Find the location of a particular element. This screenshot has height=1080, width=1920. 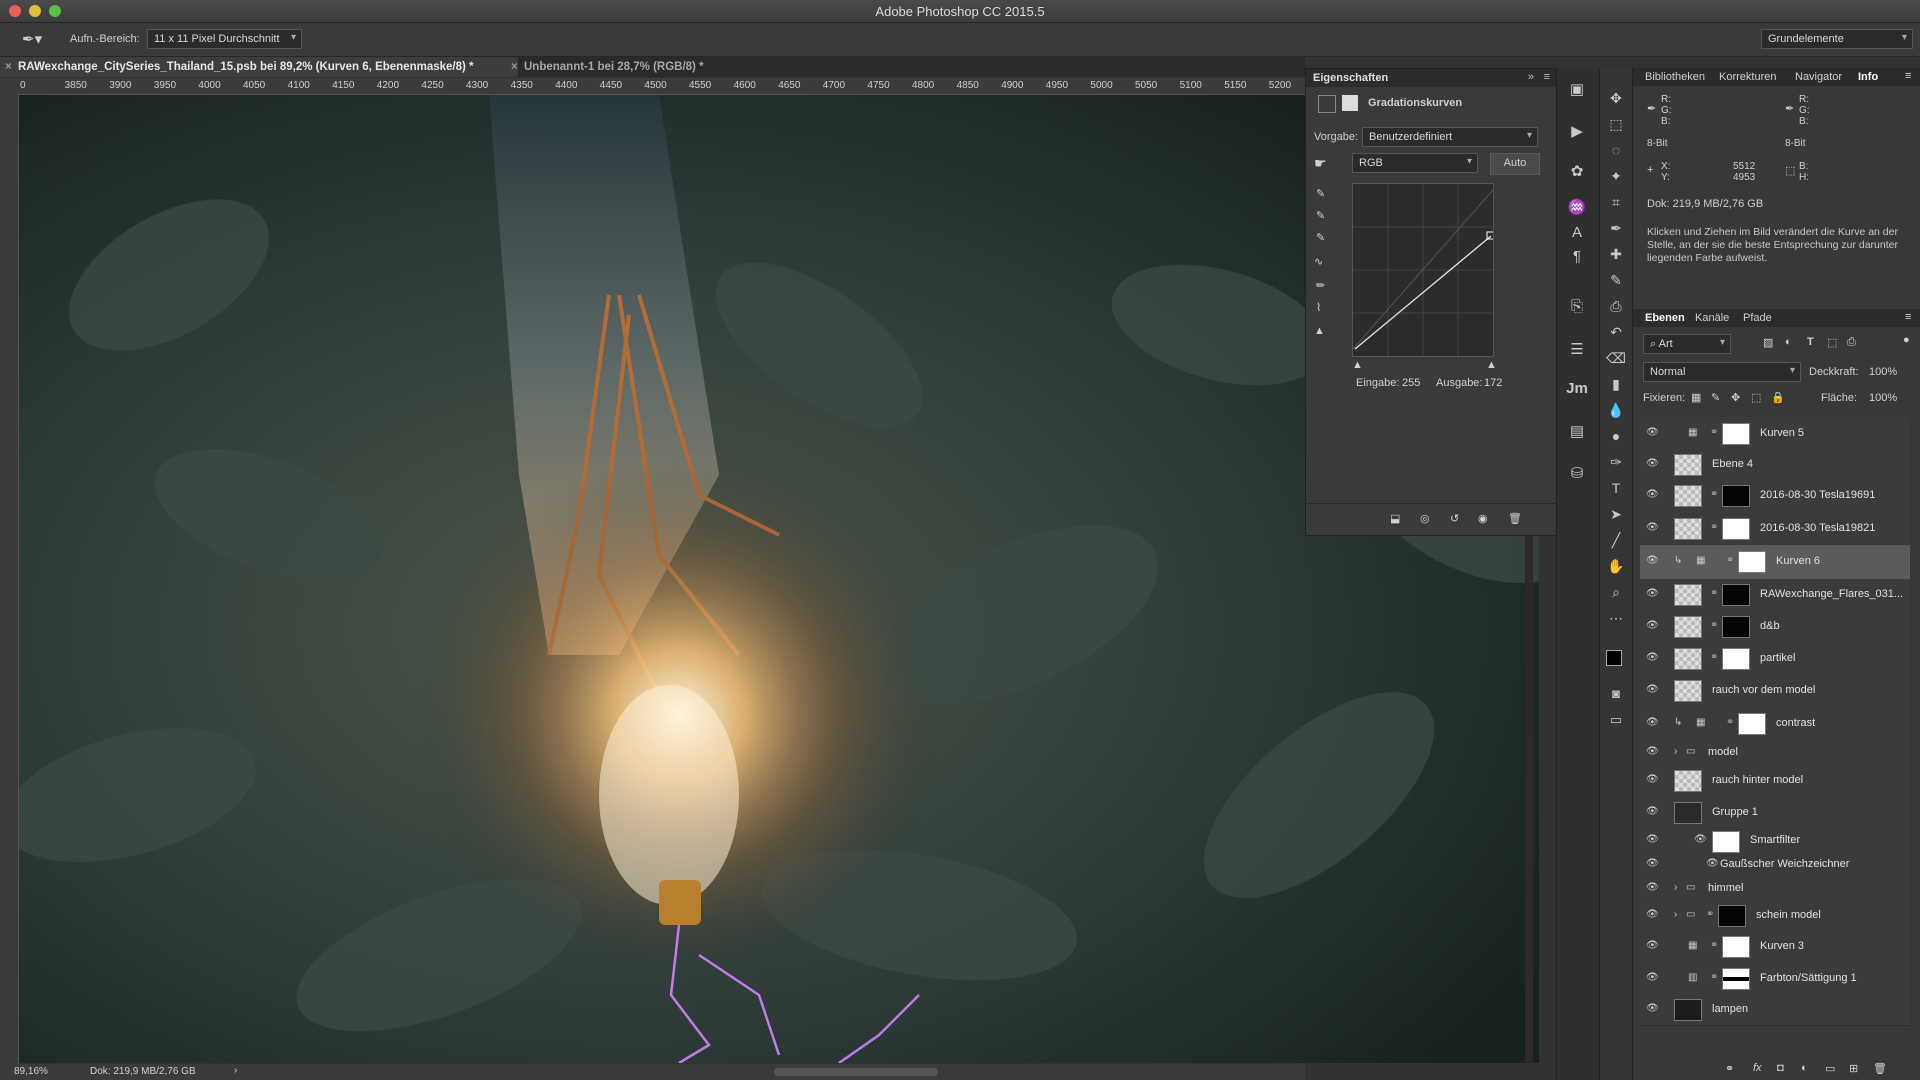

delete-layer-icon: 🗑 is located at coordinates (1880, 1068).